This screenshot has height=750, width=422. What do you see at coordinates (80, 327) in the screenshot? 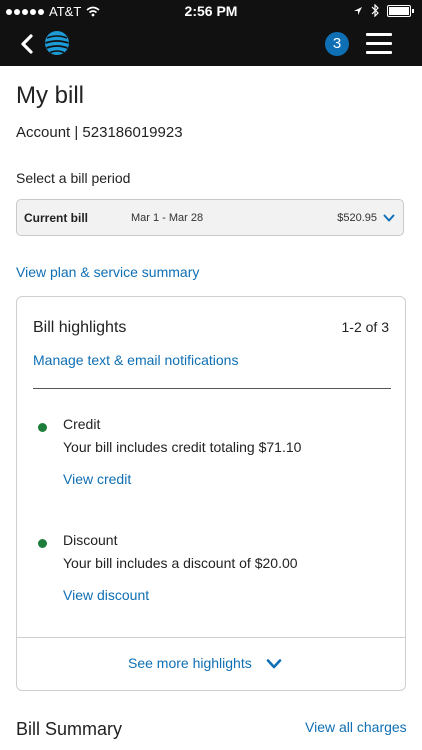
I see `highlights-title: Bill highlights` at bounding box center [80, 327].